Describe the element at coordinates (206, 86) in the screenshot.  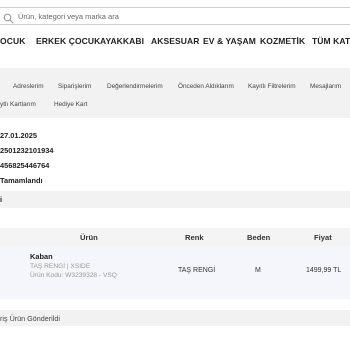
I see `tab-previously-bought: Önceden Aldıklarım` at that location.